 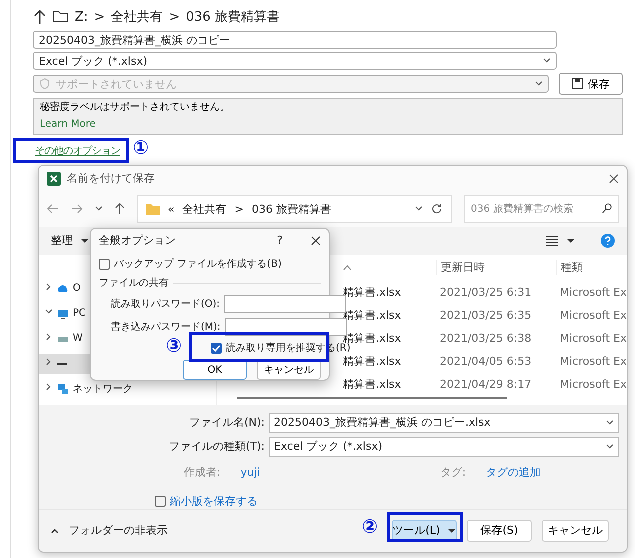 What do you see at coordinates (202, 472) in the screenshot?
I see `author-label: 作成者:` at bounding box center [202, 472].